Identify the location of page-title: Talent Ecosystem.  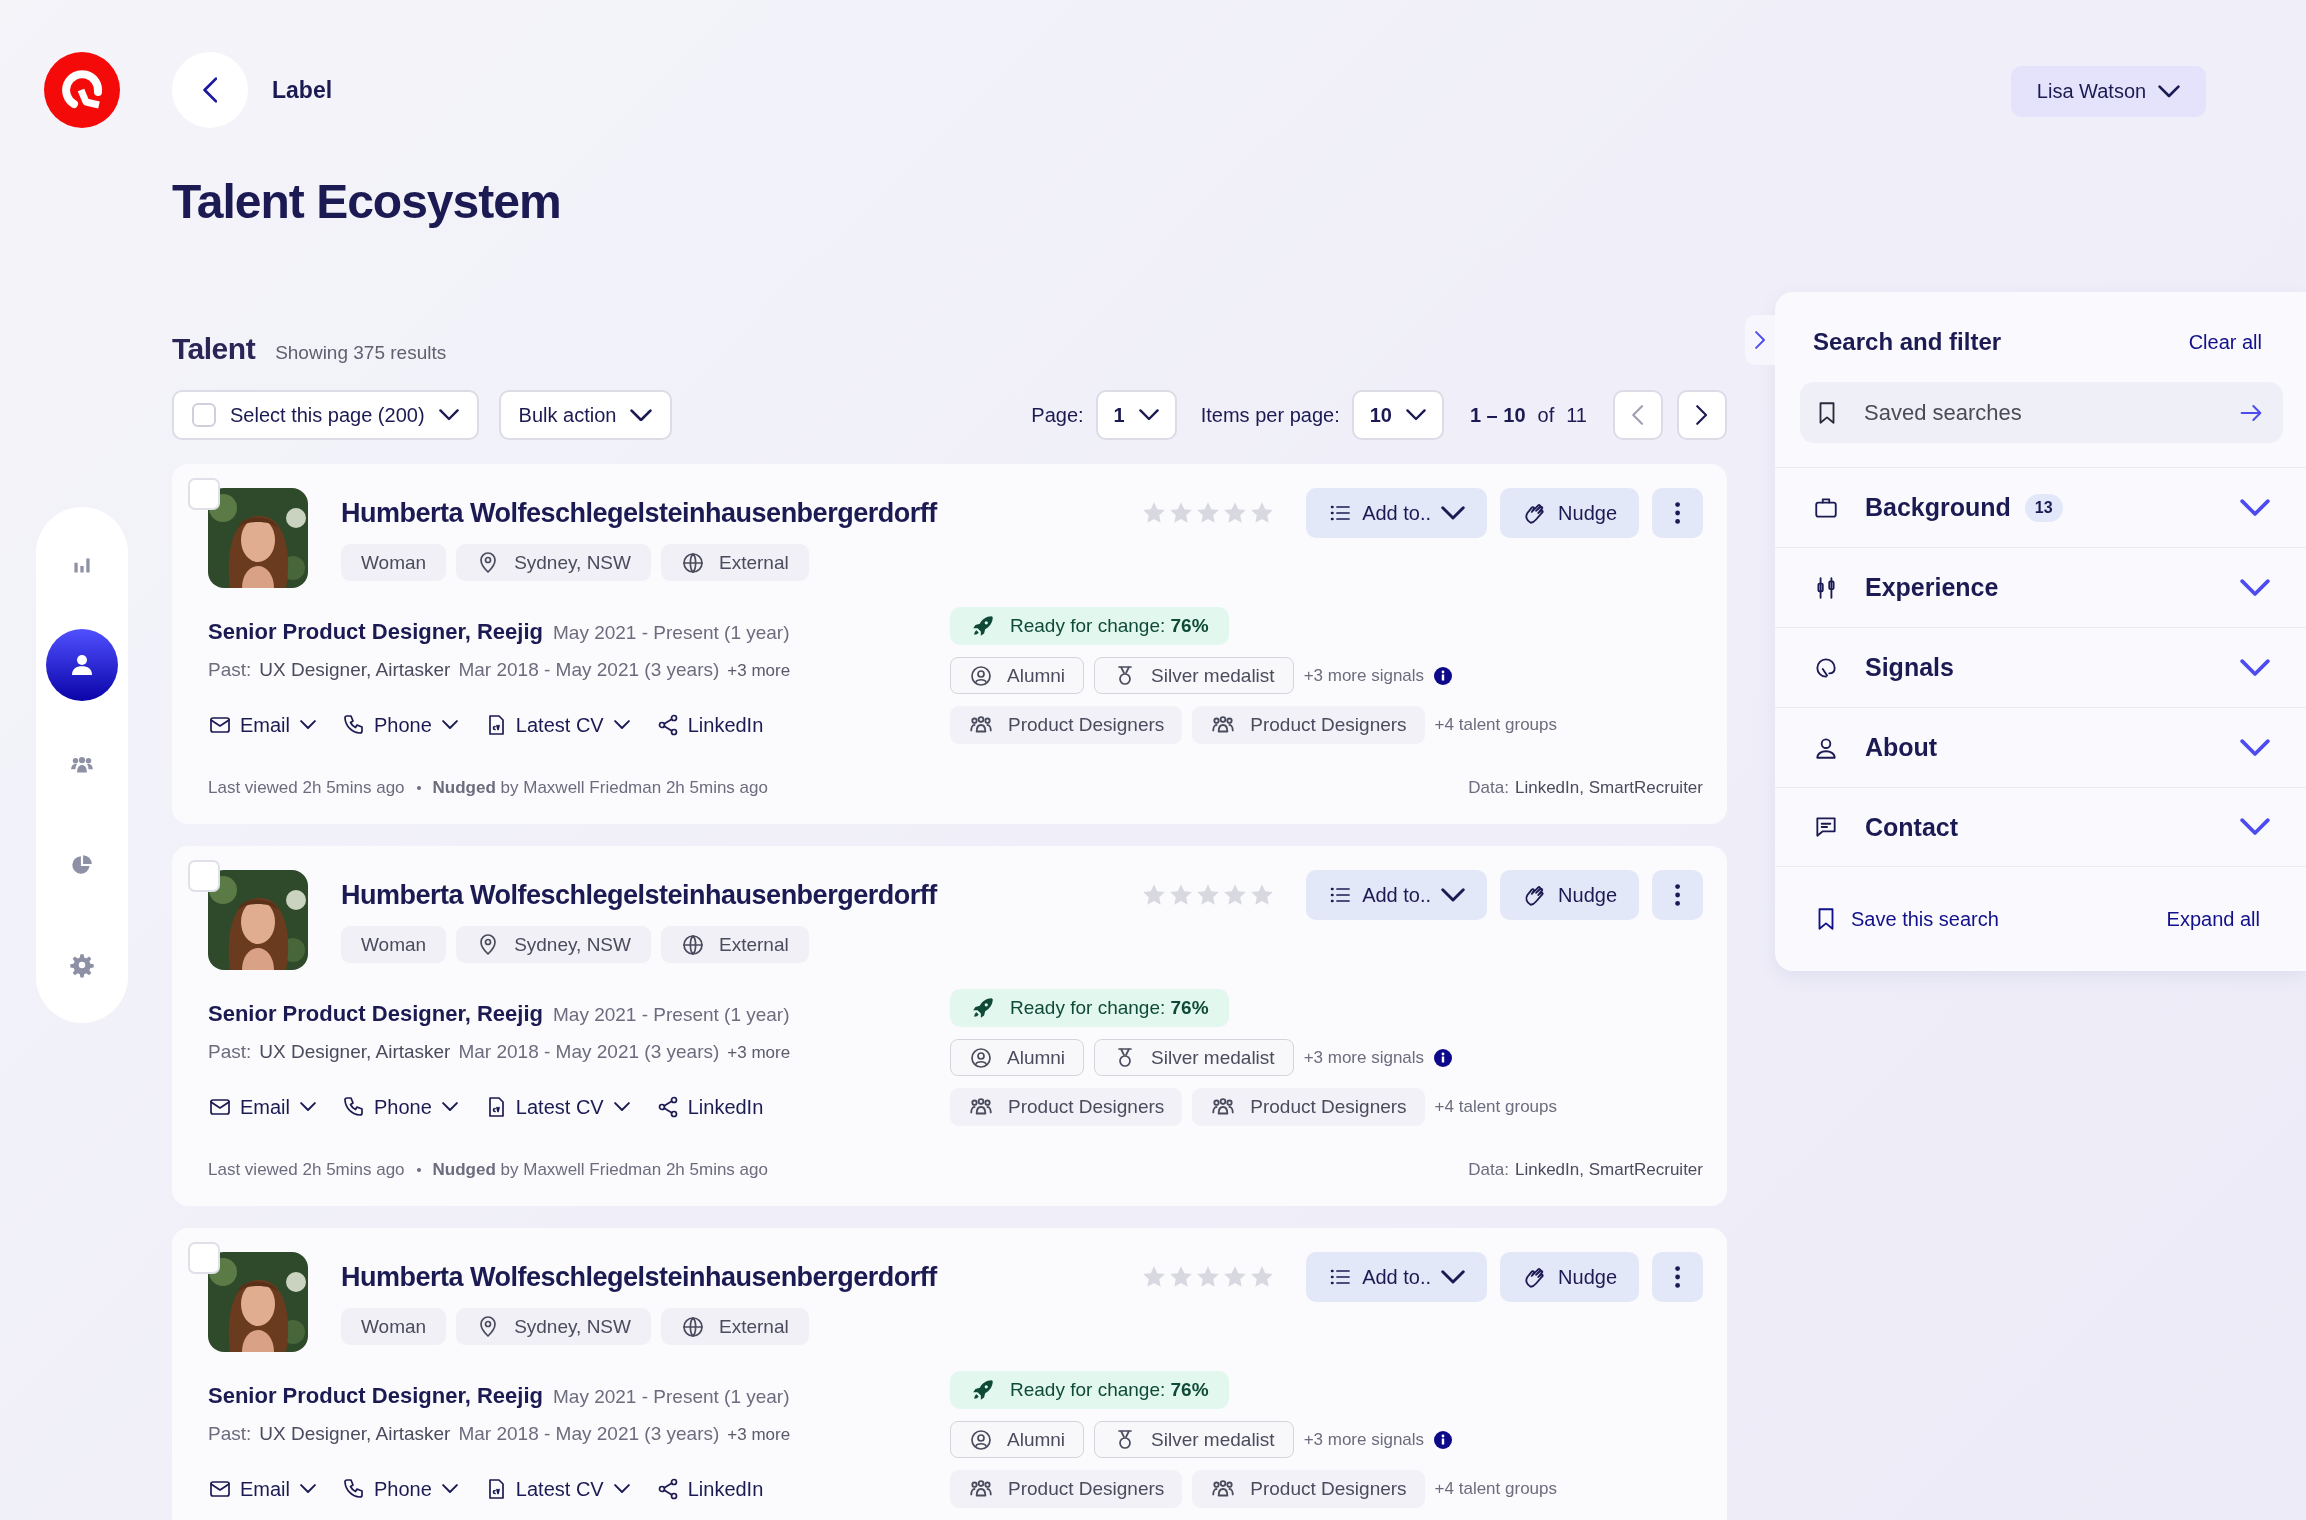
(367, 202).